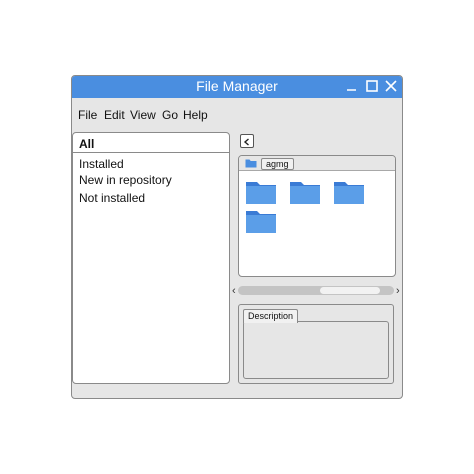  I want to click on description-box, so click(316, 350).